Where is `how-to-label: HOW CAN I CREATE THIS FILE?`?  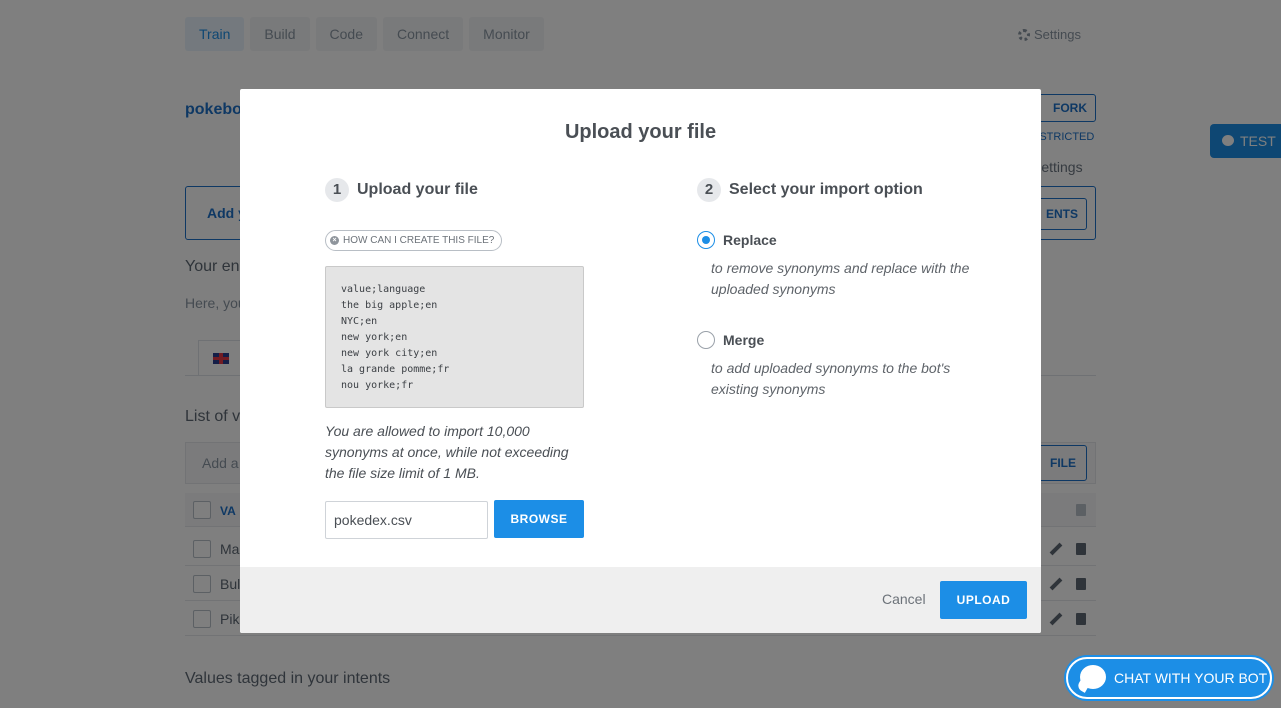 how-to-label: HOW CAN I CREATE THIS FILE? is located at coordinates (419, 240).